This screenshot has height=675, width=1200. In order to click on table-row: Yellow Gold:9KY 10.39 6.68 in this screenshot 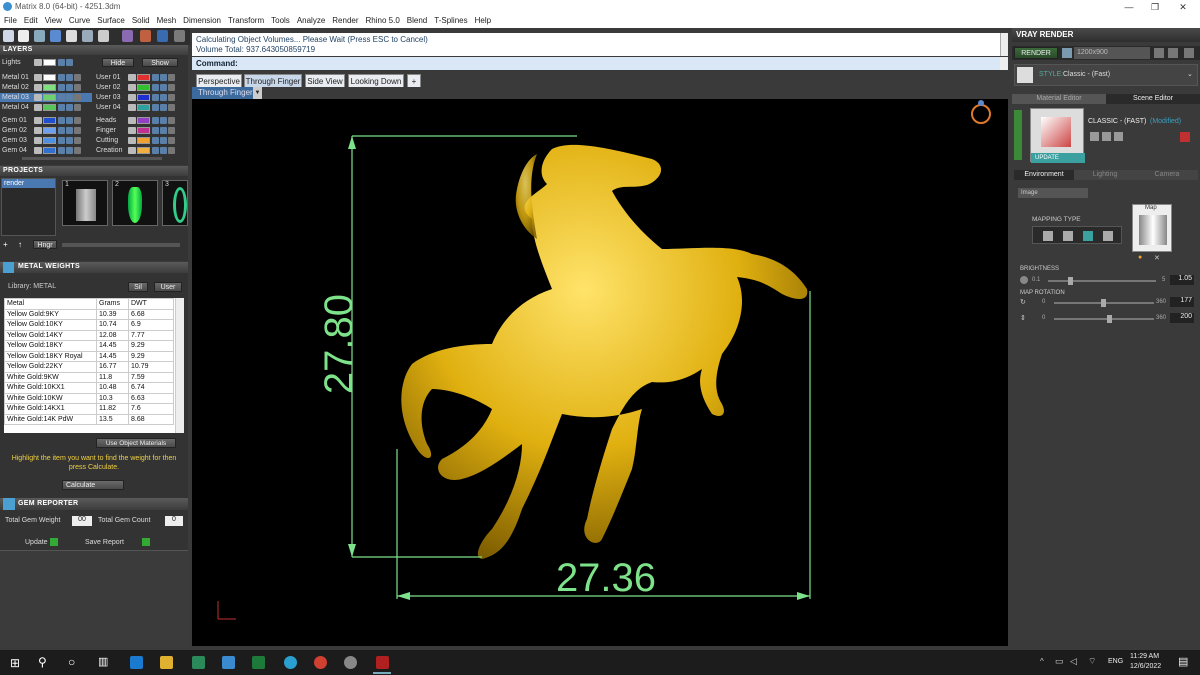, I will do `click(89, 314)`.